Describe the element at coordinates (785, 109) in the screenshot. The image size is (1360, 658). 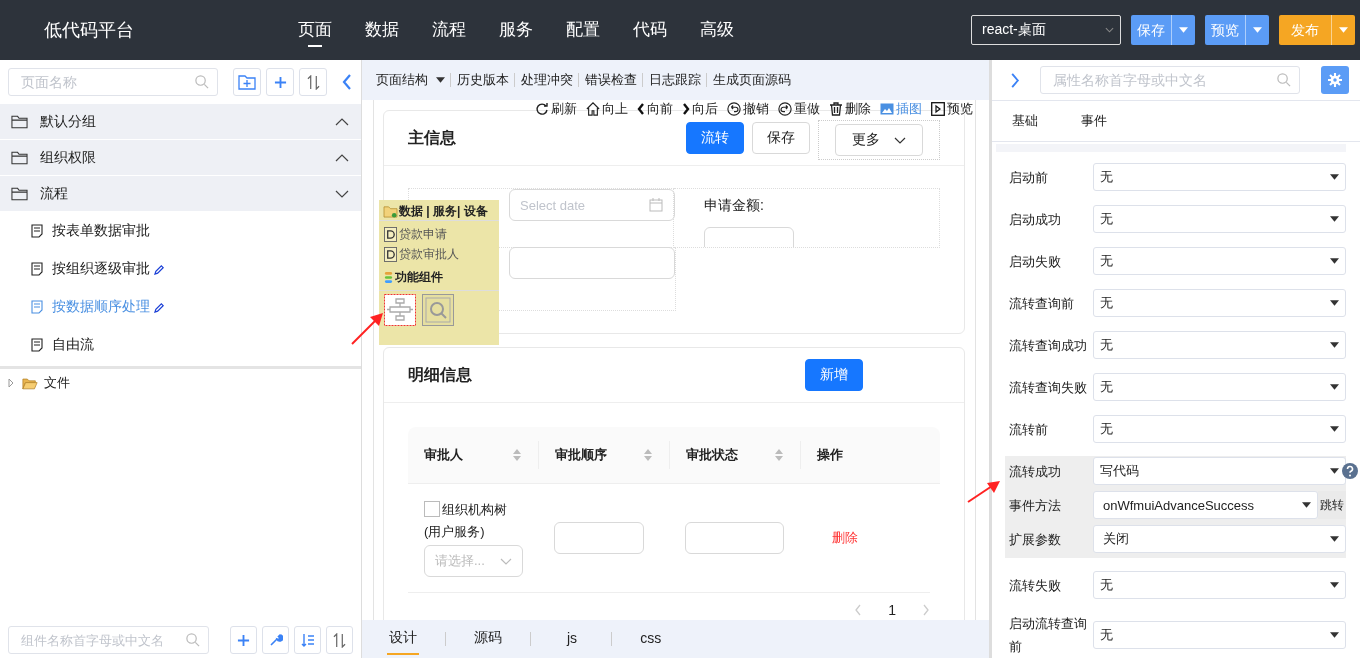
I see `redo-icon` at that location.